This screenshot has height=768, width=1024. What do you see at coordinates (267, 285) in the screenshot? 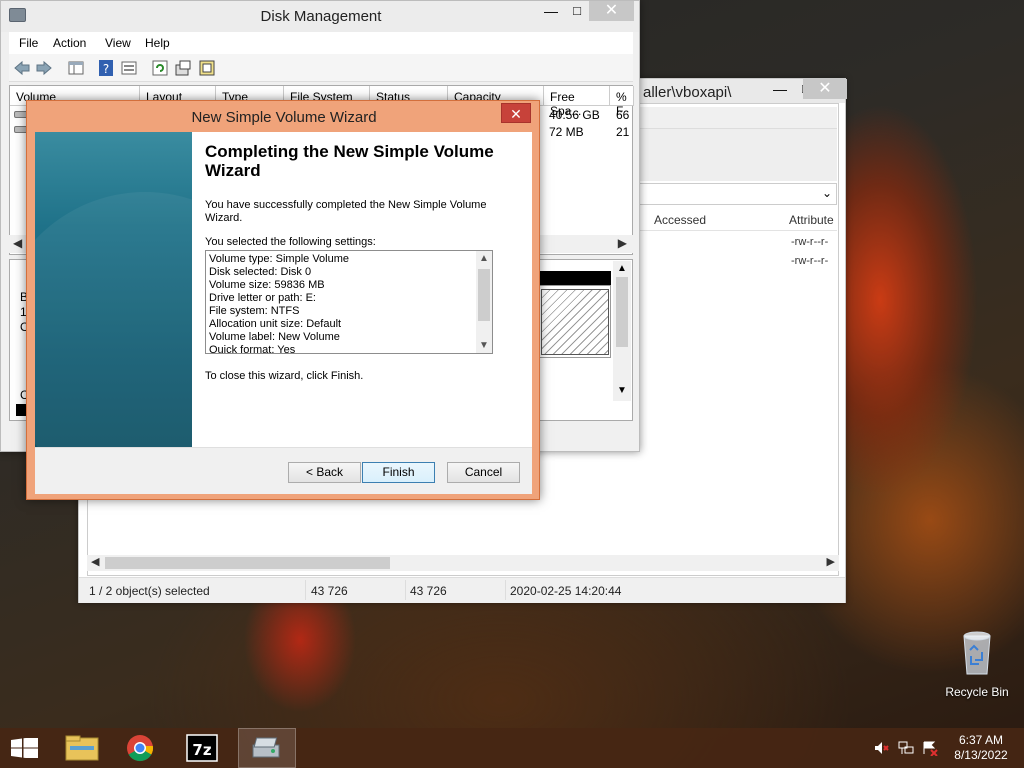
I see `setting-line: Volume size: 59836 MB` at bounding box center [267, 285].